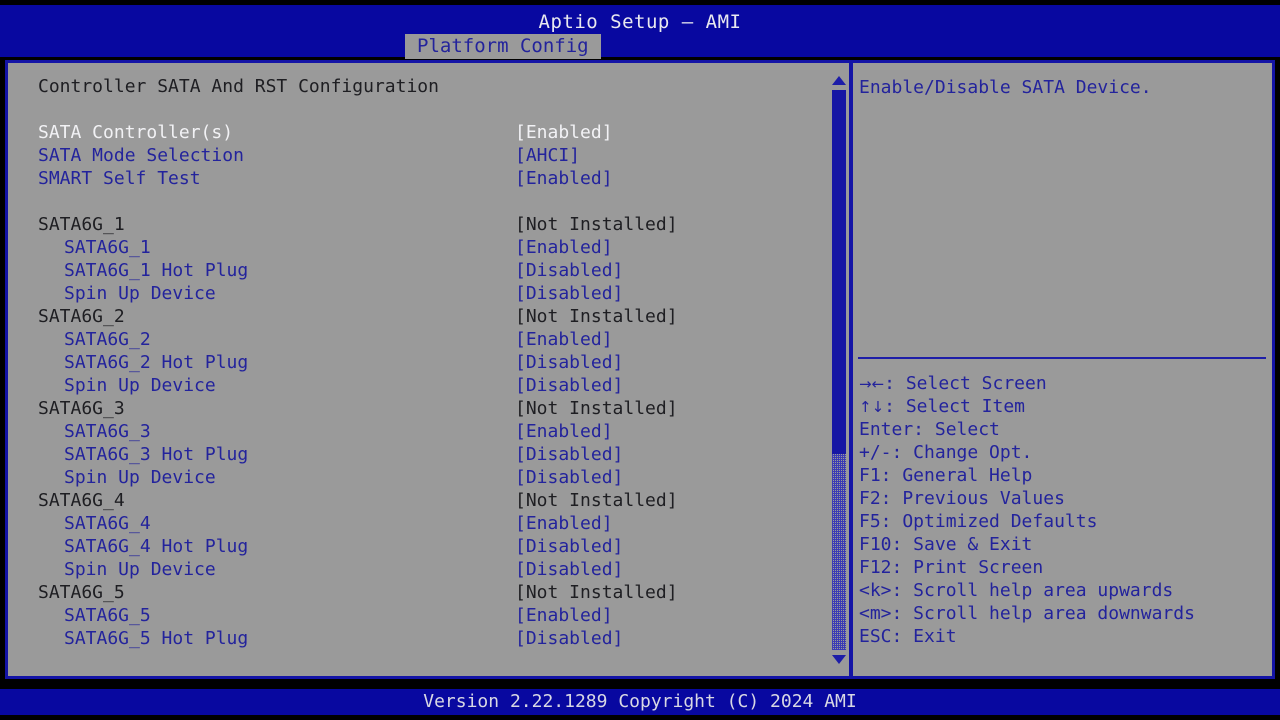  Describe the element at coordinates (418, 431) in the screenshot. I see `setting-row: SATA6G_3 [Enabled]` at that location.